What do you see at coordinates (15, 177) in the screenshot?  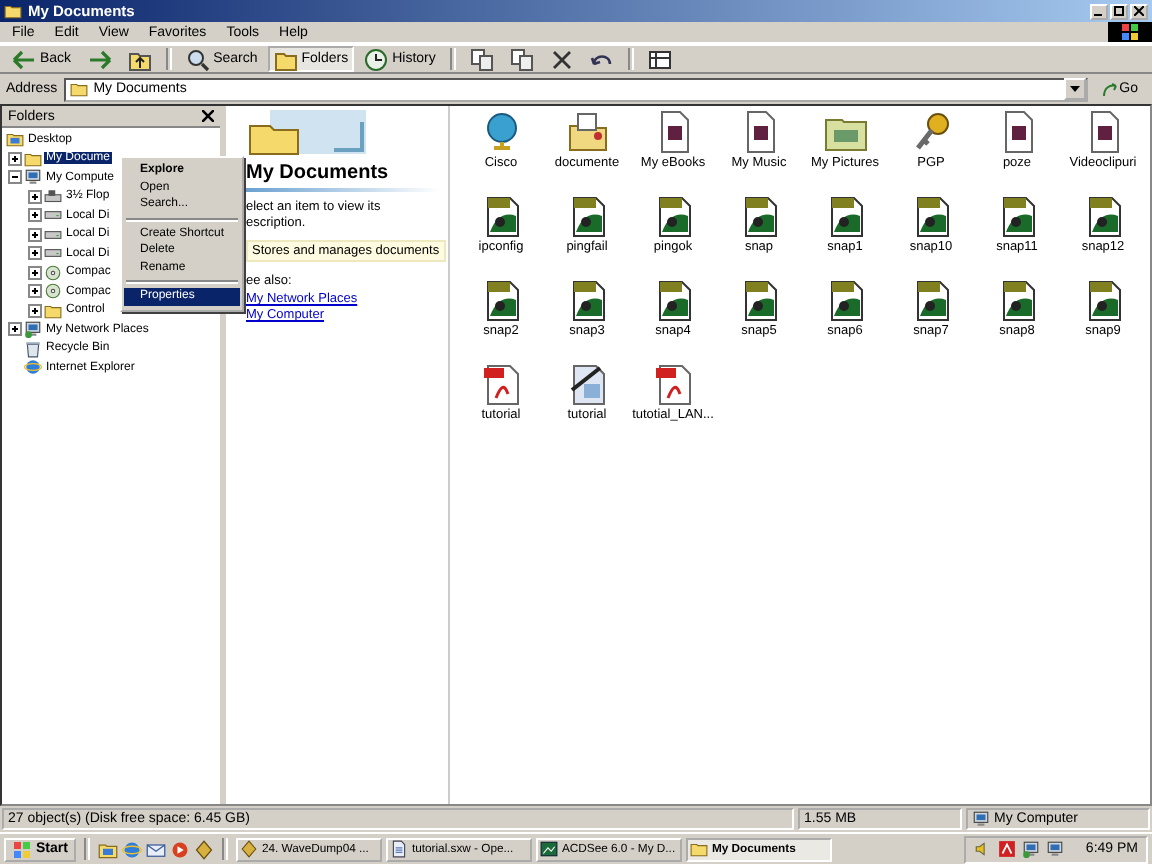 I see `collapse-icon` at bounding box center [15, 177].